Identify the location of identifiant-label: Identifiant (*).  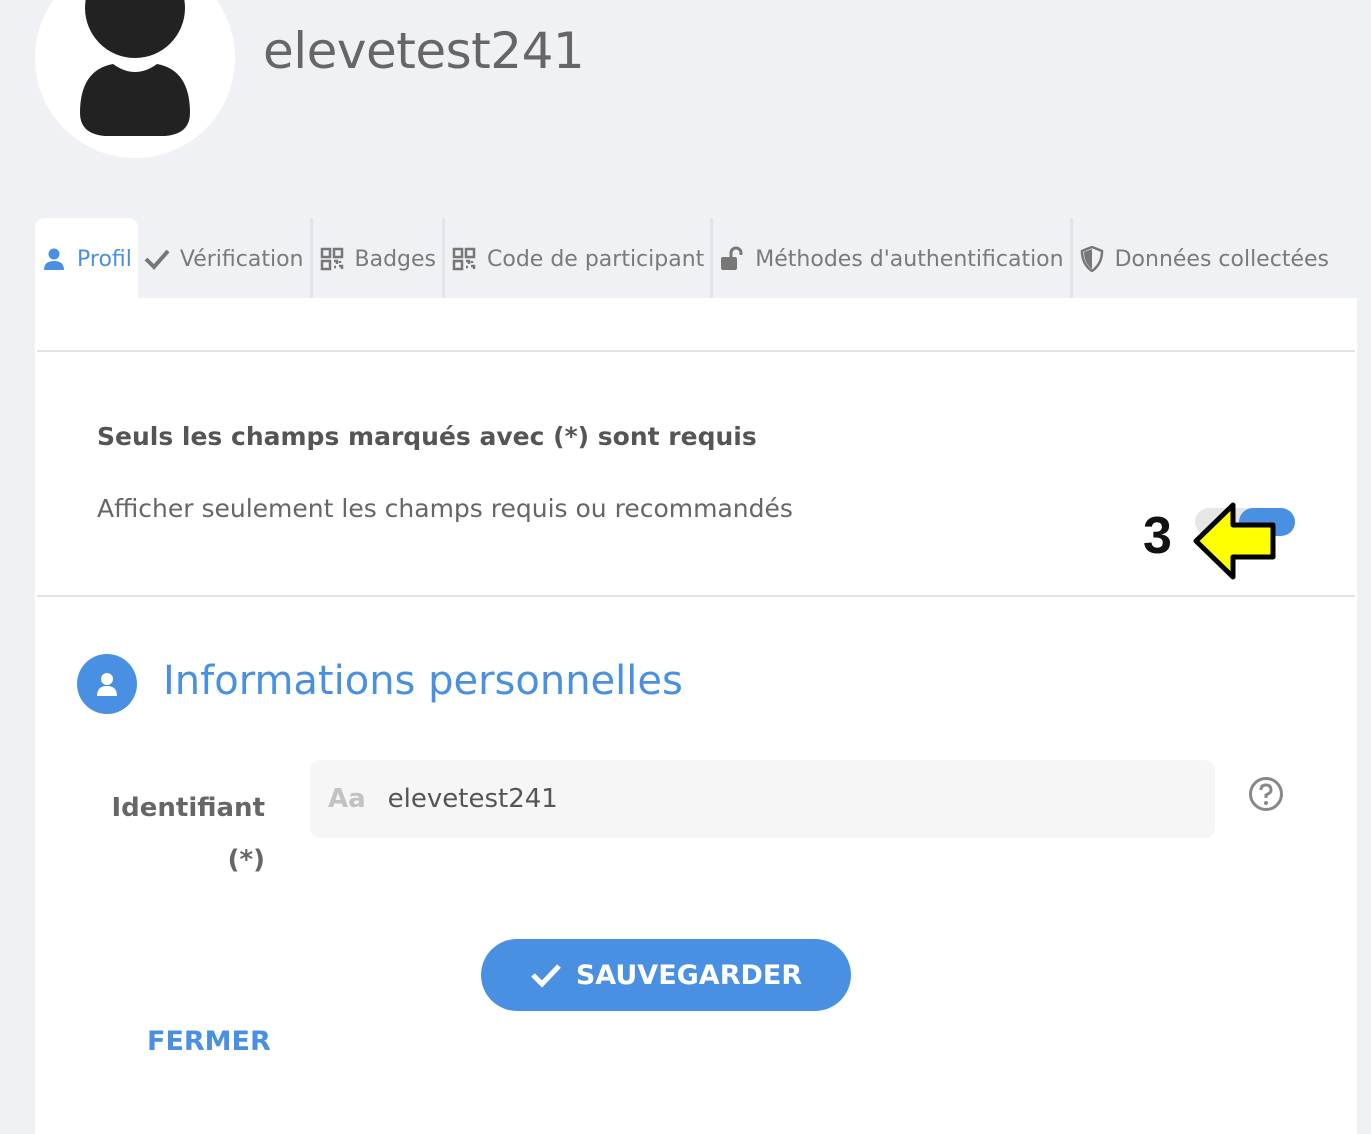
(185, 834).